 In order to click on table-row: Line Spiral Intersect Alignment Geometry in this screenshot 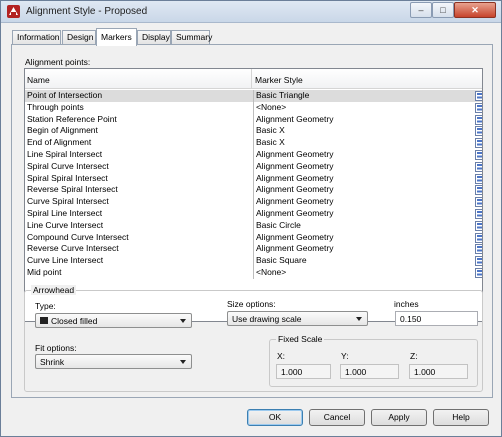, I will do `click(253, 154)`.